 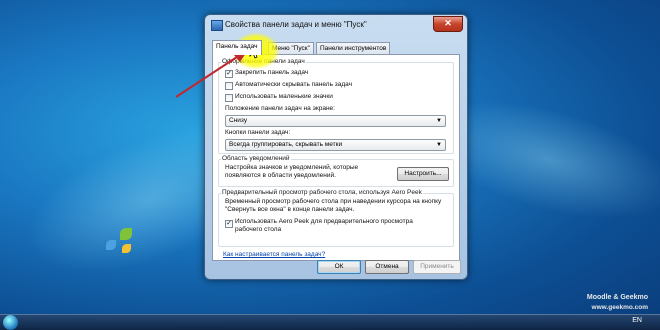 I want to click on close-button: ✕, so click(x=448, y=24).